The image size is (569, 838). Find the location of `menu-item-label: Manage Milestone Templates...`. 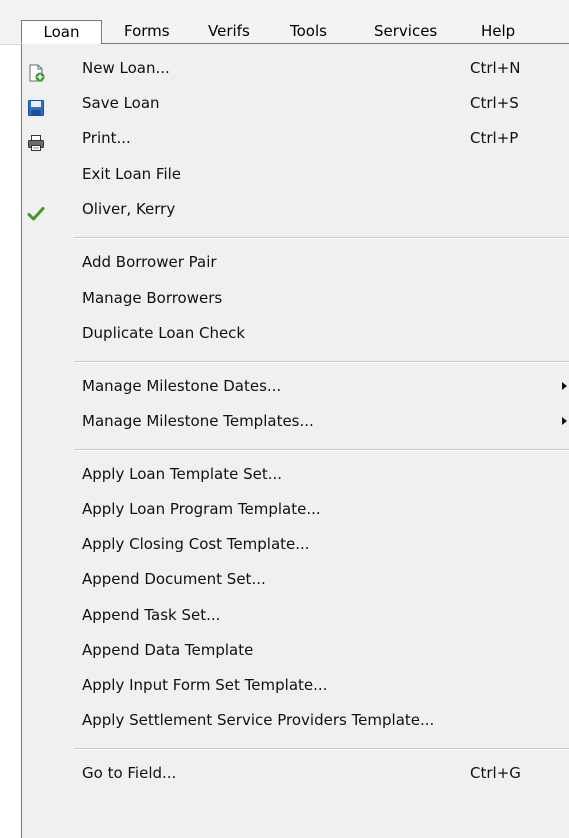

menu-item-label: Manage Milestone Templates... is located at coordinates (198, 421).